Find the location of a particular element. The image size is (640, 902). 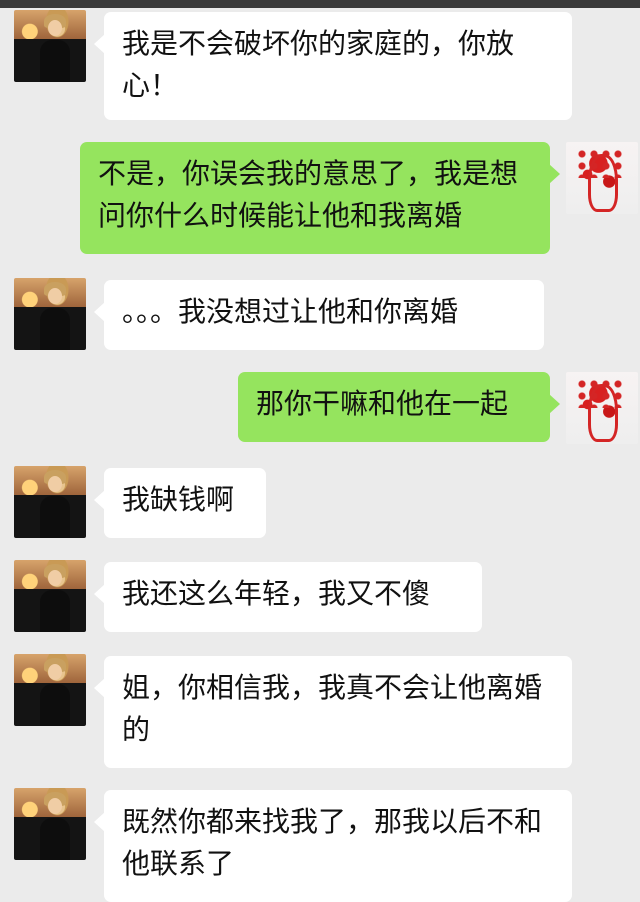

message-bubble-incoming: 。。。我没想过让他和你离婚 is located at coordinates (319, 315).